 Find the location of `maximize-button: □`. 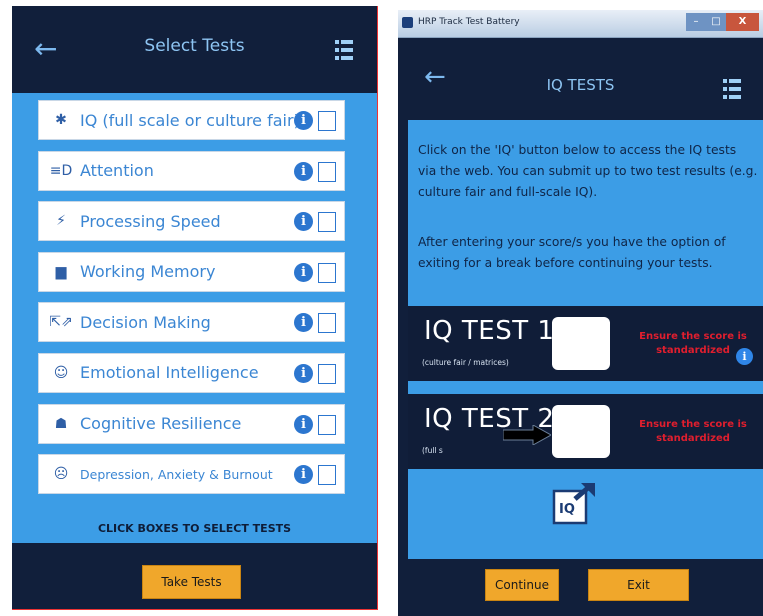

maximize-button: □ is located at coordinates (716, 22).